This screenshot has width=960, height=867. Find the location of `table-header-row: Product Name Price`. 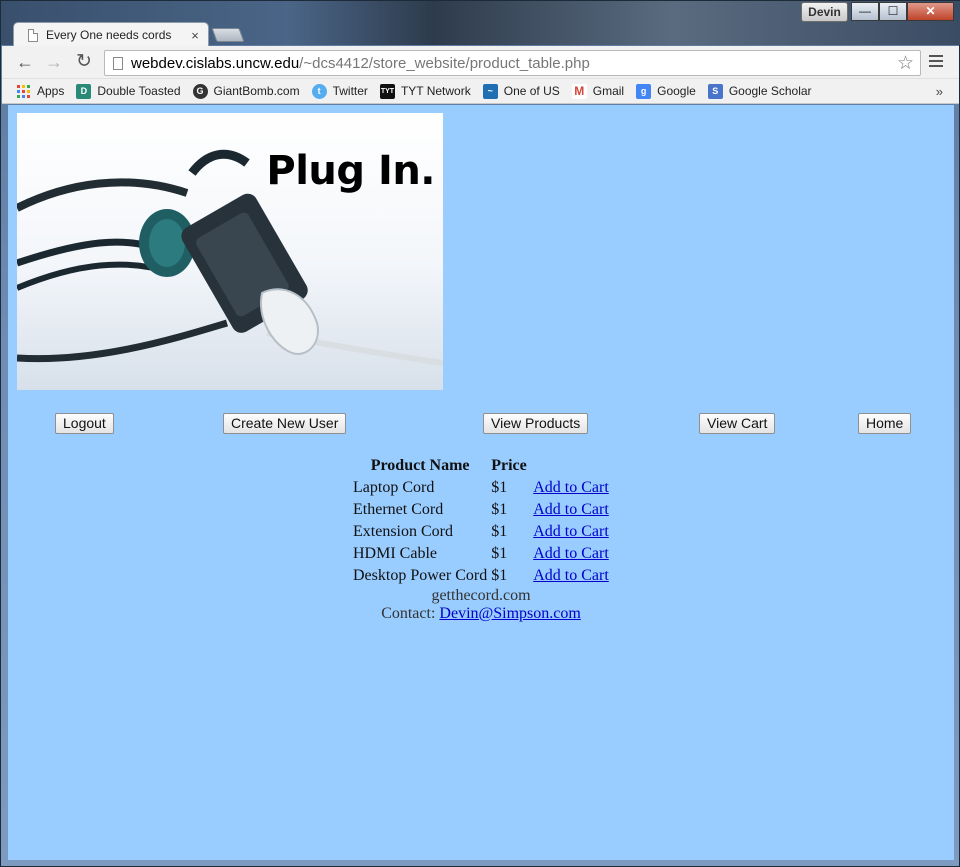

table-header-row: Product Name Price is located at coordinates (481, 466).